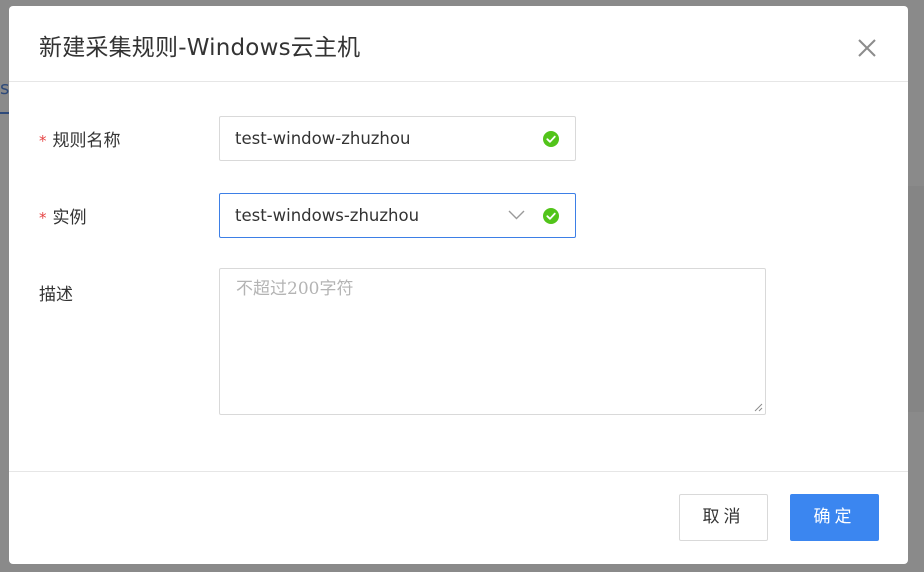 This screenshot has width=924, height=572. I want to click on rule-name-label: 规则名称, so click(86, 141).